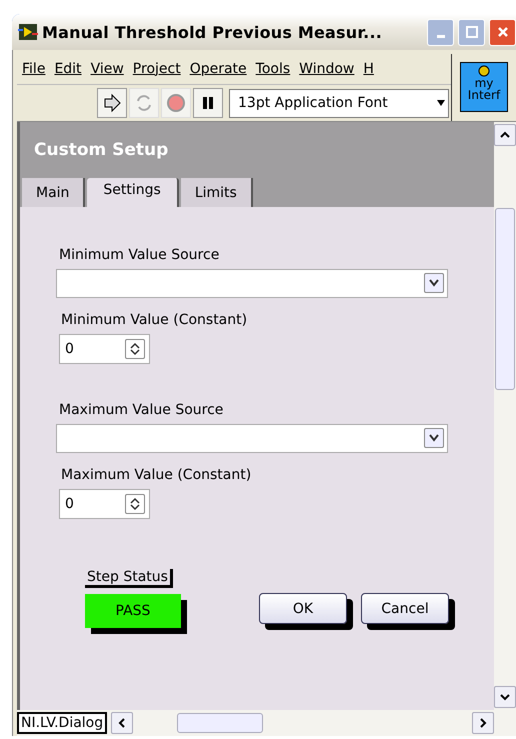 Image resolution: width=516 pixels, height=739 pixels. Describe the element at coordinates (141, 410) in the screenshot. I see `field-label: Maximum Value Source` at that location.